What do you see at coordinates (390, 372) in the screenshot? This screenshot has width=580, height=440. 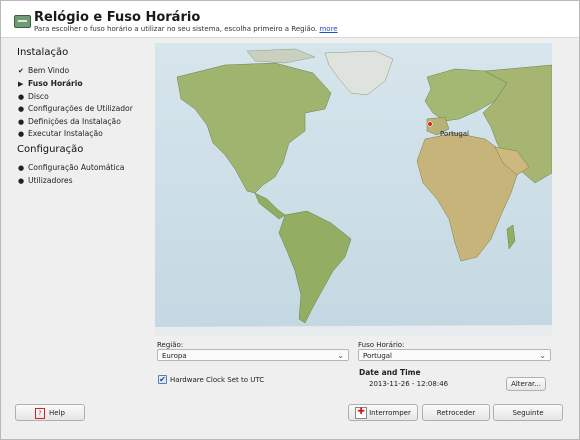 I see `datetime-title: Date and Time` at bounding box center [390, 372].